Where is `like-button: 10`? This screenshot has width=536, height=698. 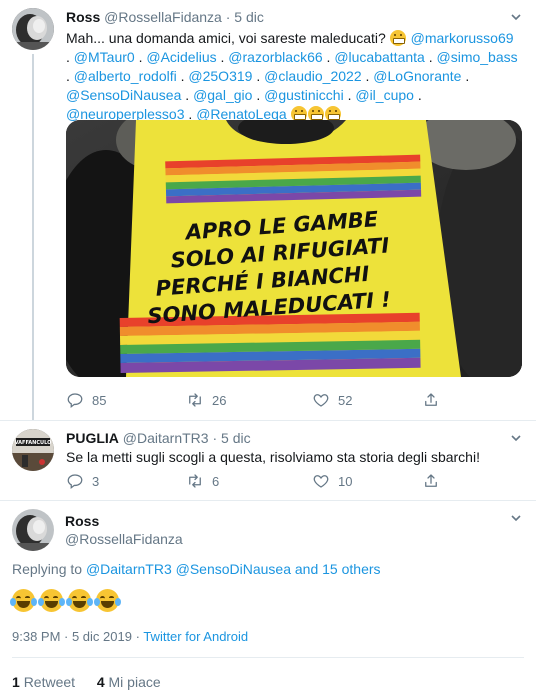
like-button: 10 is located at coordinates (367, 481).